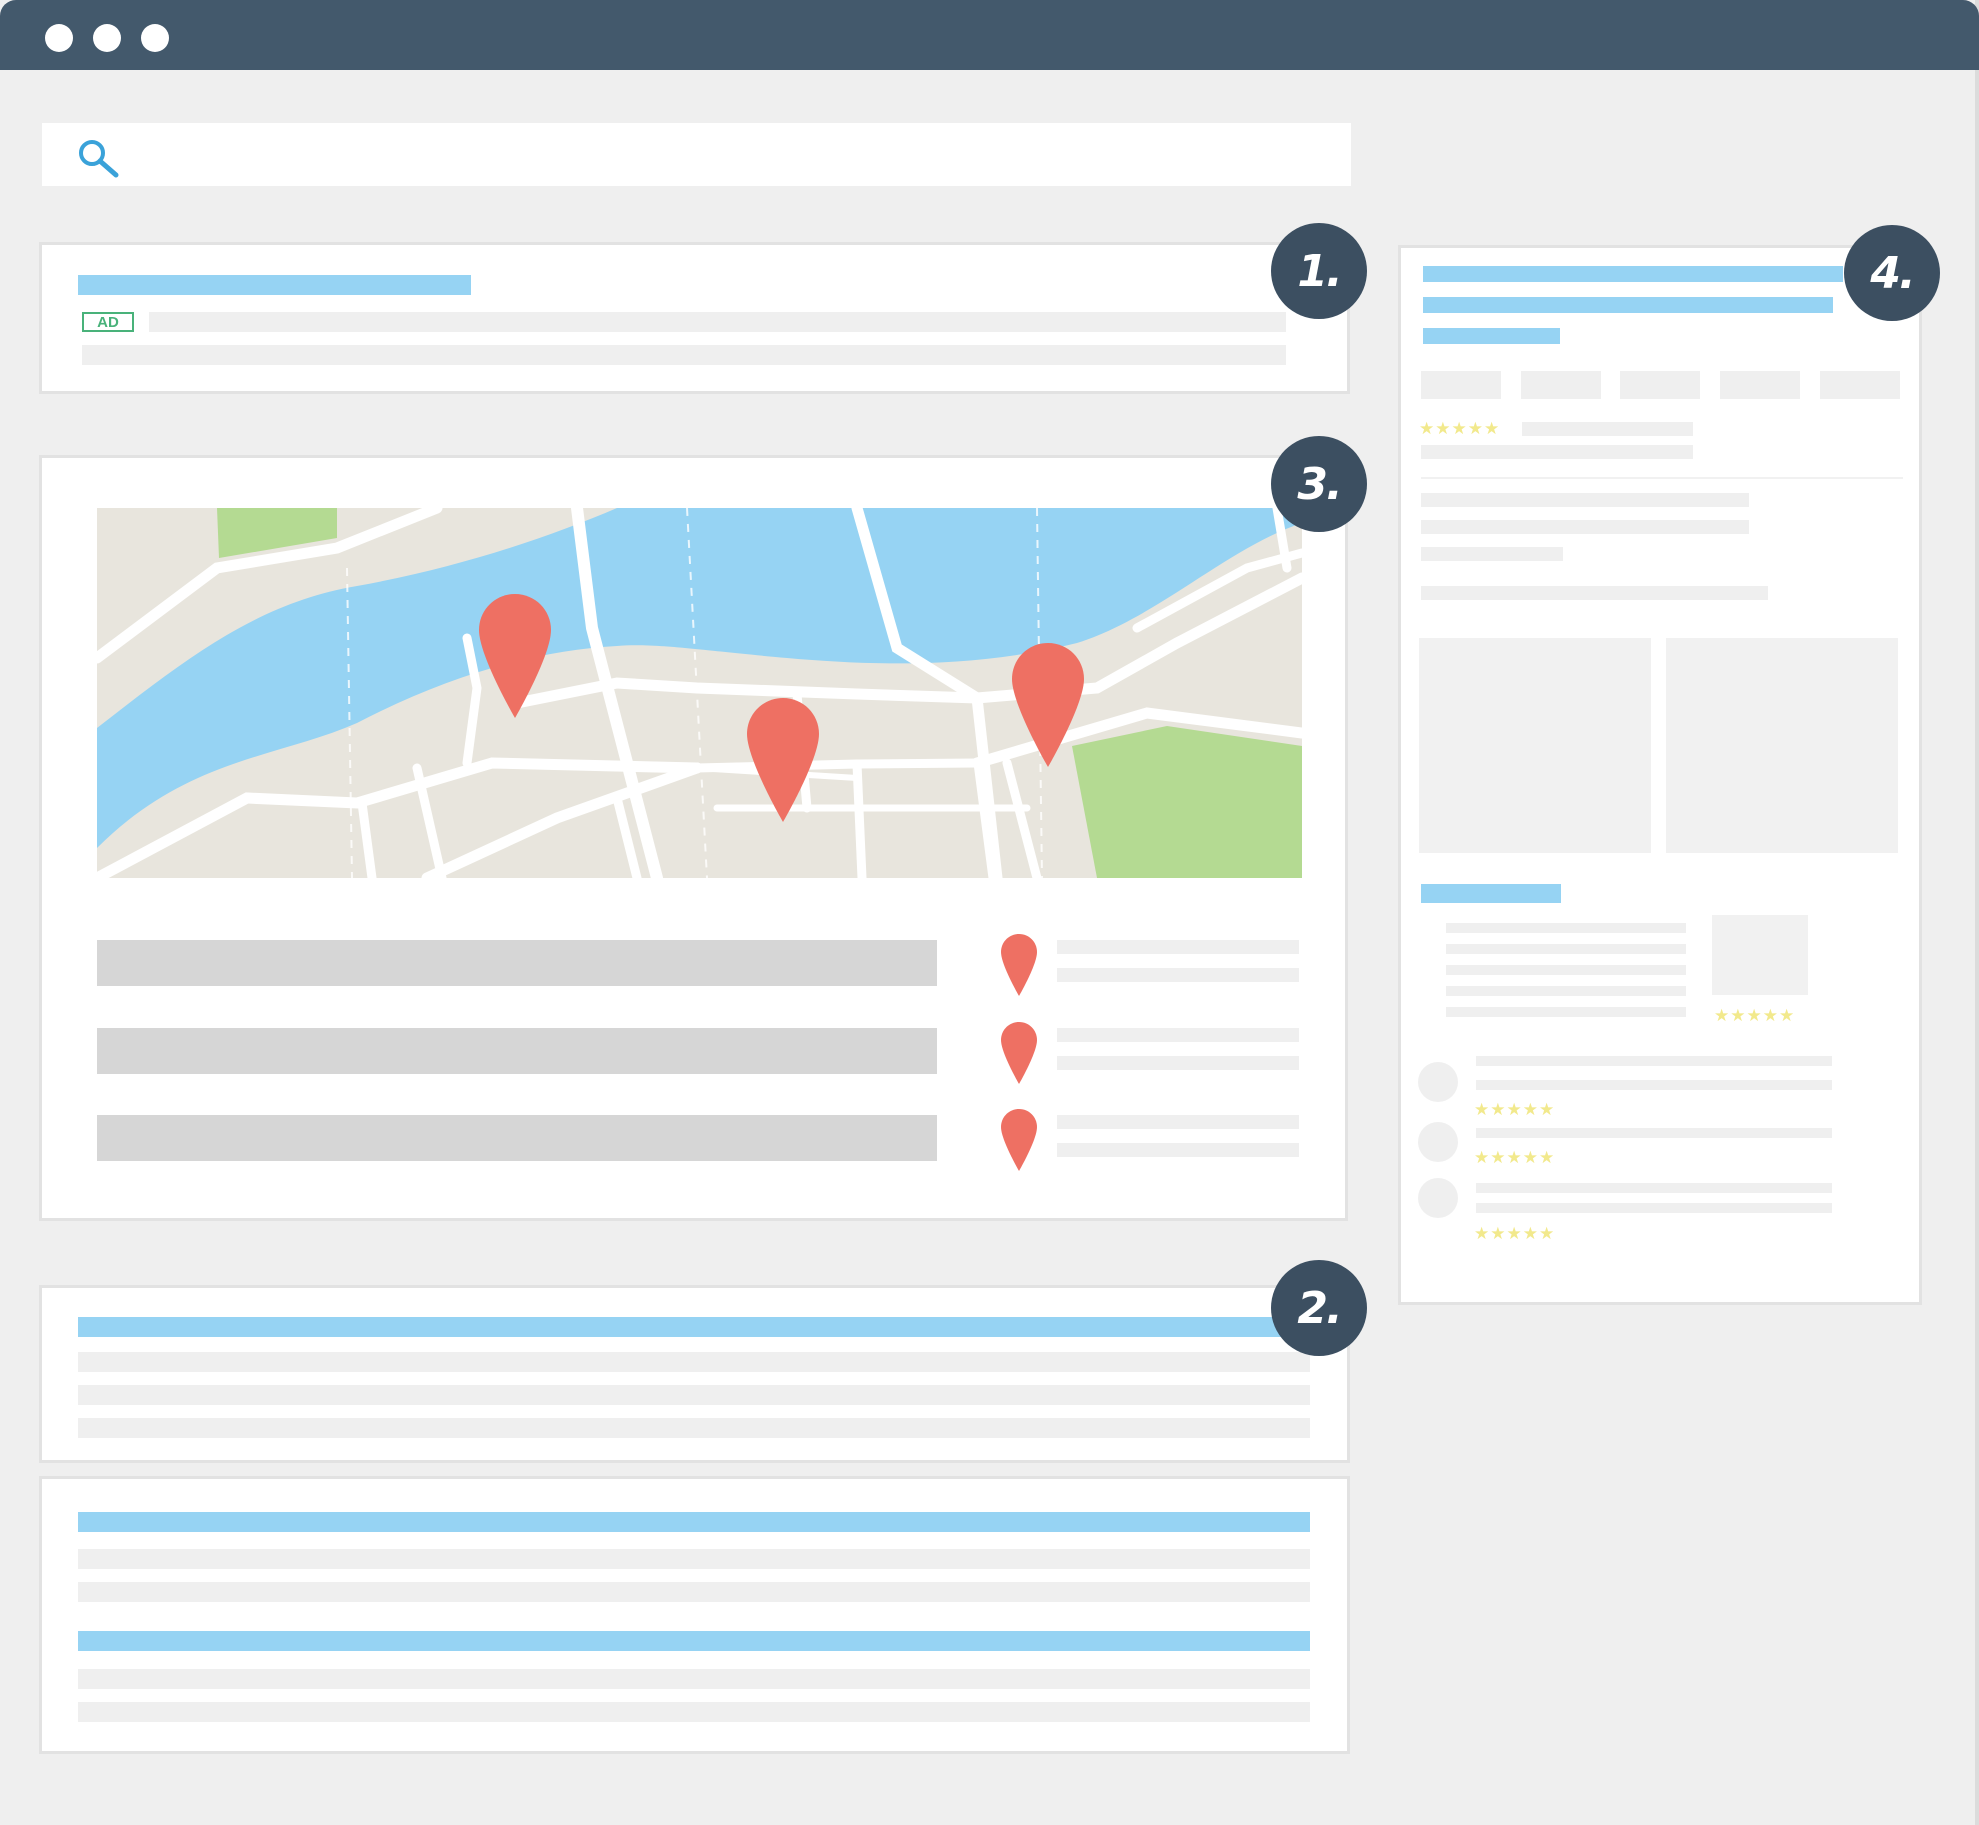  I want to click on search-icon, so click(99, 160).